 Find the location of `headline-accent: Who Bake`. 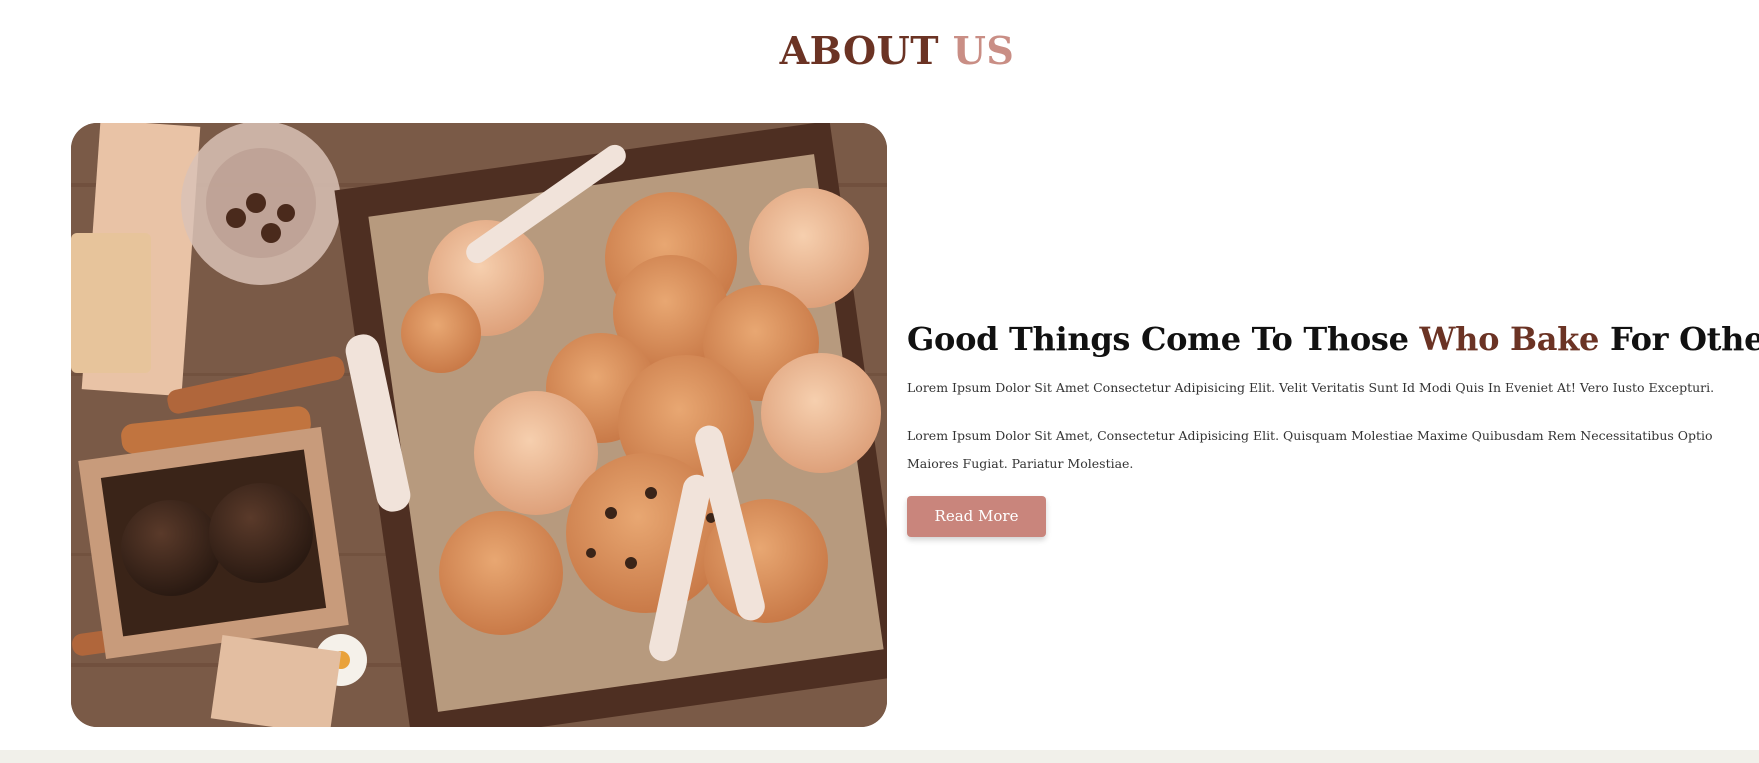

headline-accent: Who Bake is located at coordinates (1509, 339).